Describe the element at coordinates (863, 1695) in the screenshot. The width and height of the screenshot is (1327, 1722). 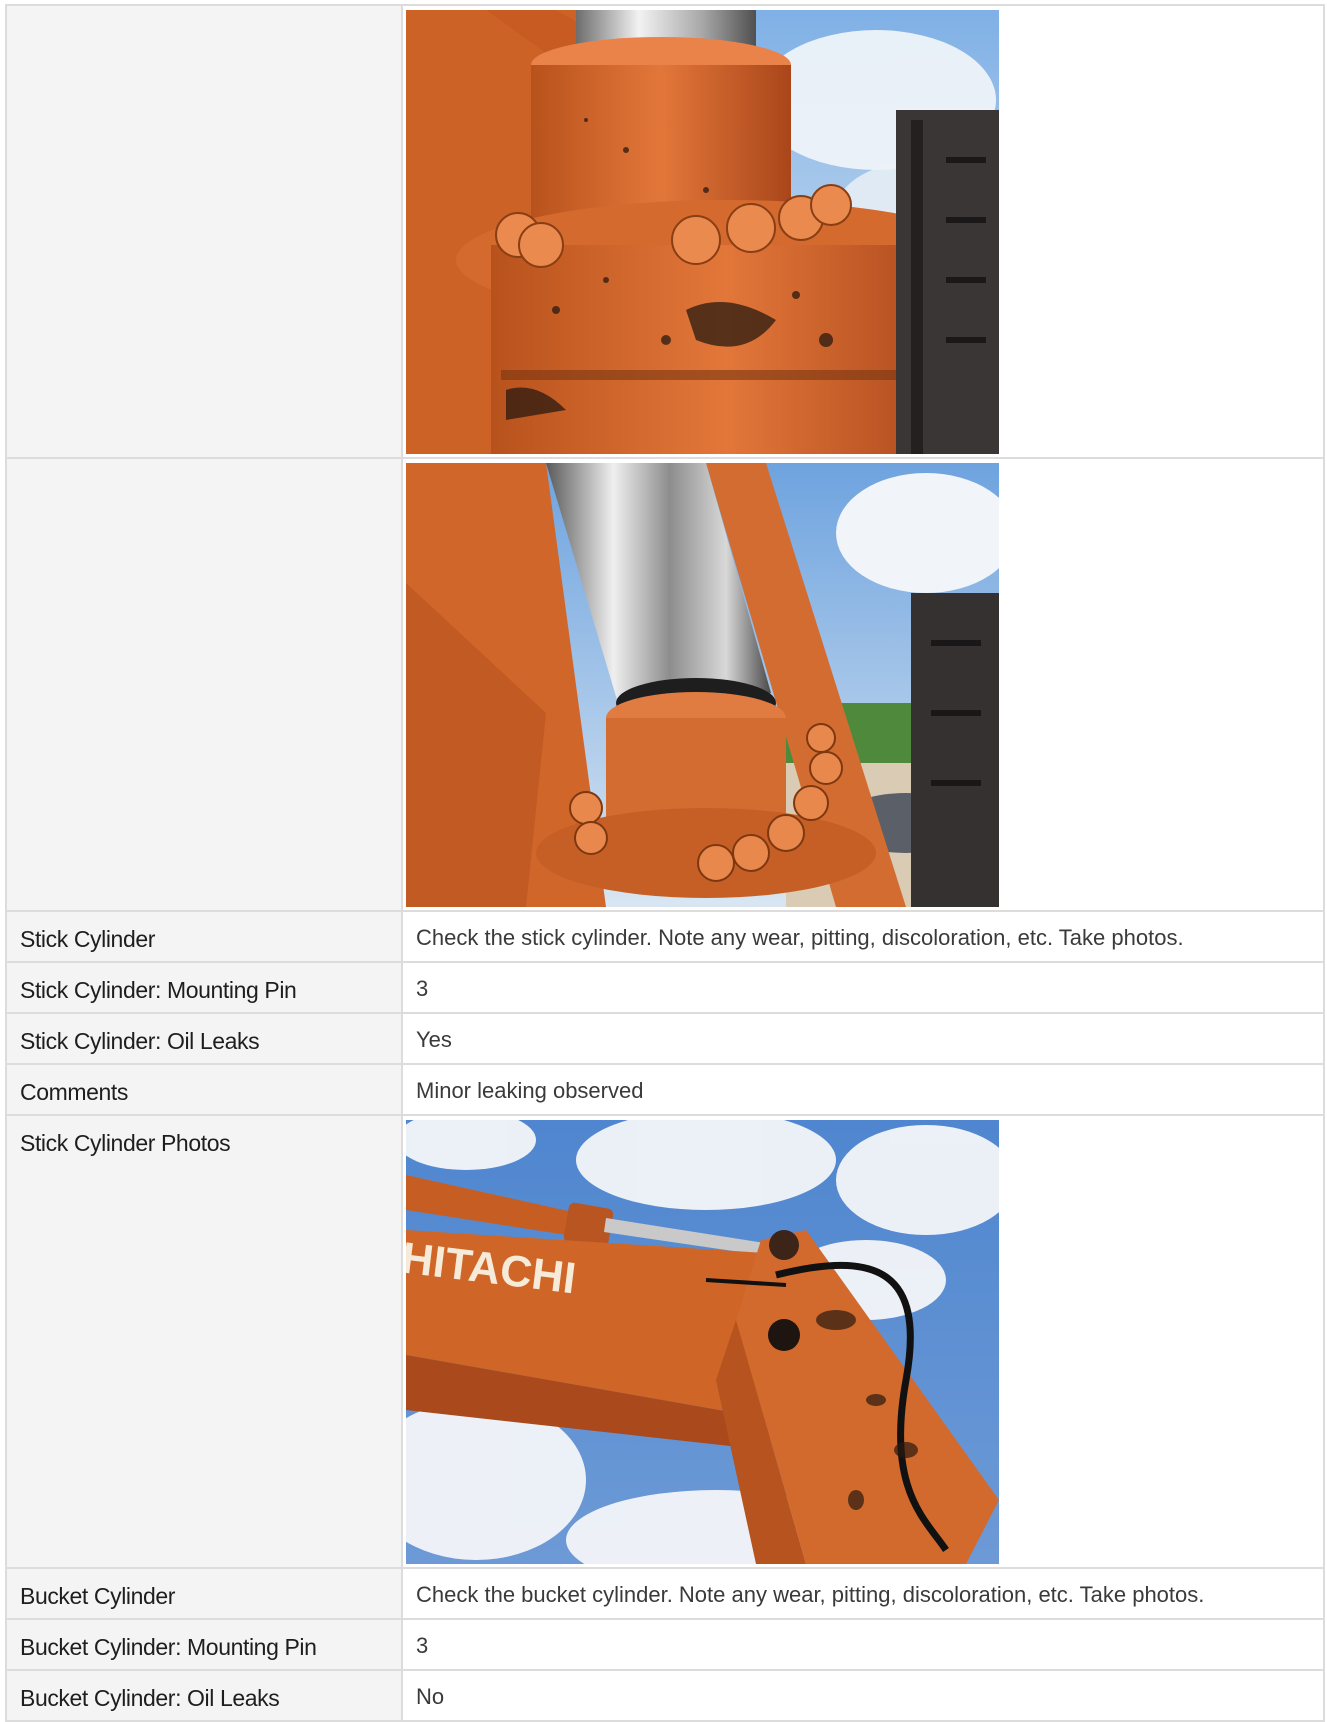
I see `row-value: No` at that location.